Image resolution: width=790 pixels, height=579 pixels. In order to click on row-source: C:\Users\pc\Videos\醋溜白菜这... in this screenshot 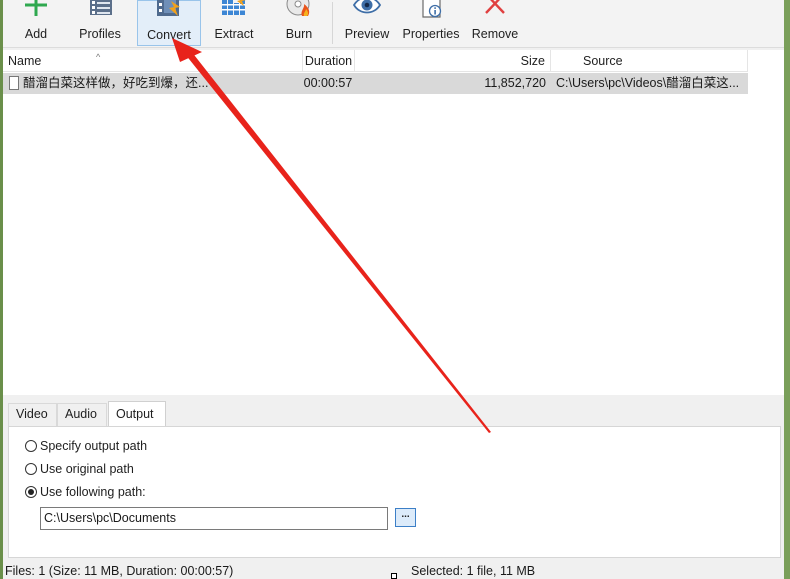, I will do `click(648, 83)`.